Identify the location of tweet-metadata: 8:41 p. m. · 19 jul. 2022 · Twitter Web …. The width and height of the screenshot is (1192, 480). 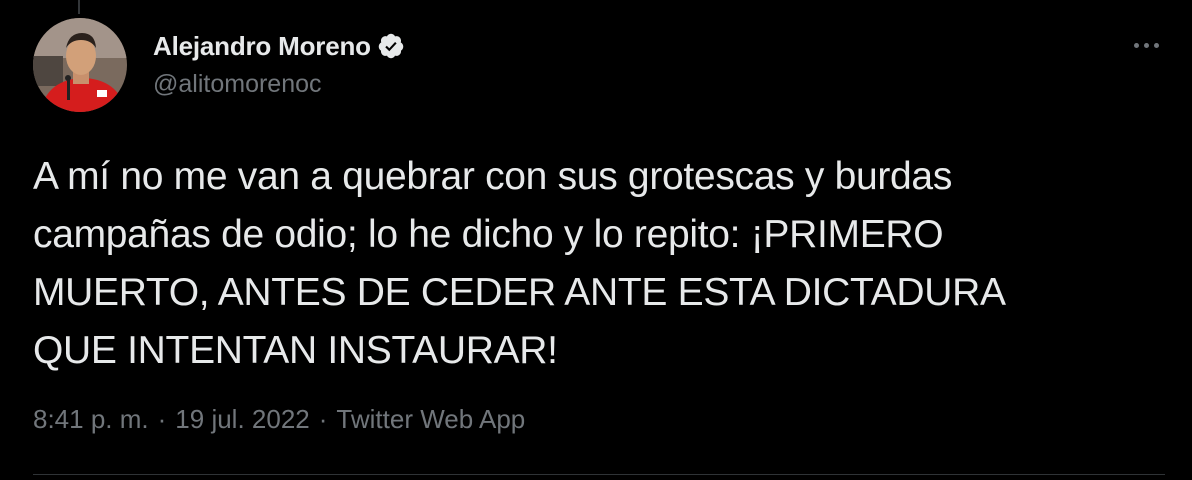
(279, 419).